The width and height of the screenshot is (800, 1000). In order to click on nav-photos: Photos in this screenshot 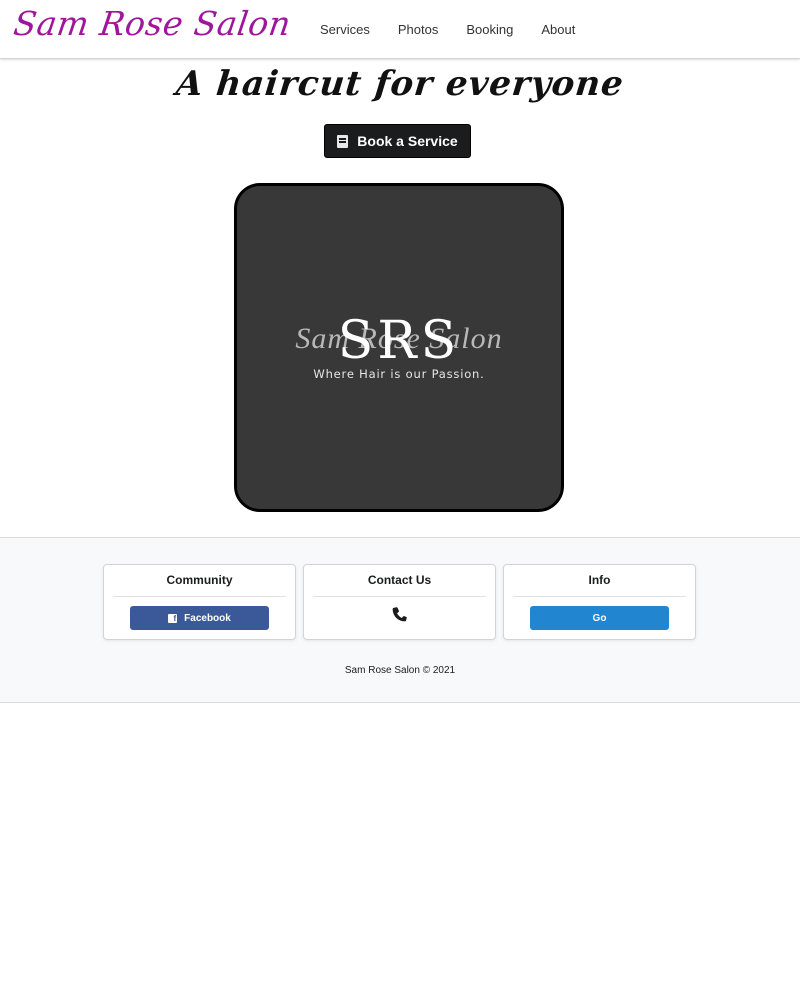, I will do `click(418, 29)`.